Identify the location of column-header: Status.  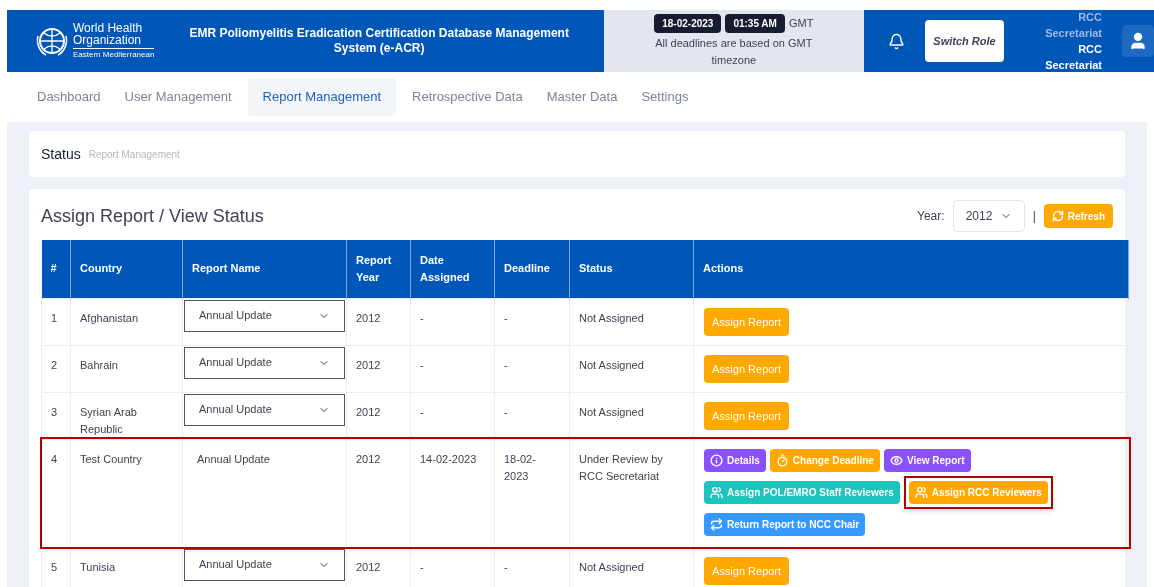
(631, 269).